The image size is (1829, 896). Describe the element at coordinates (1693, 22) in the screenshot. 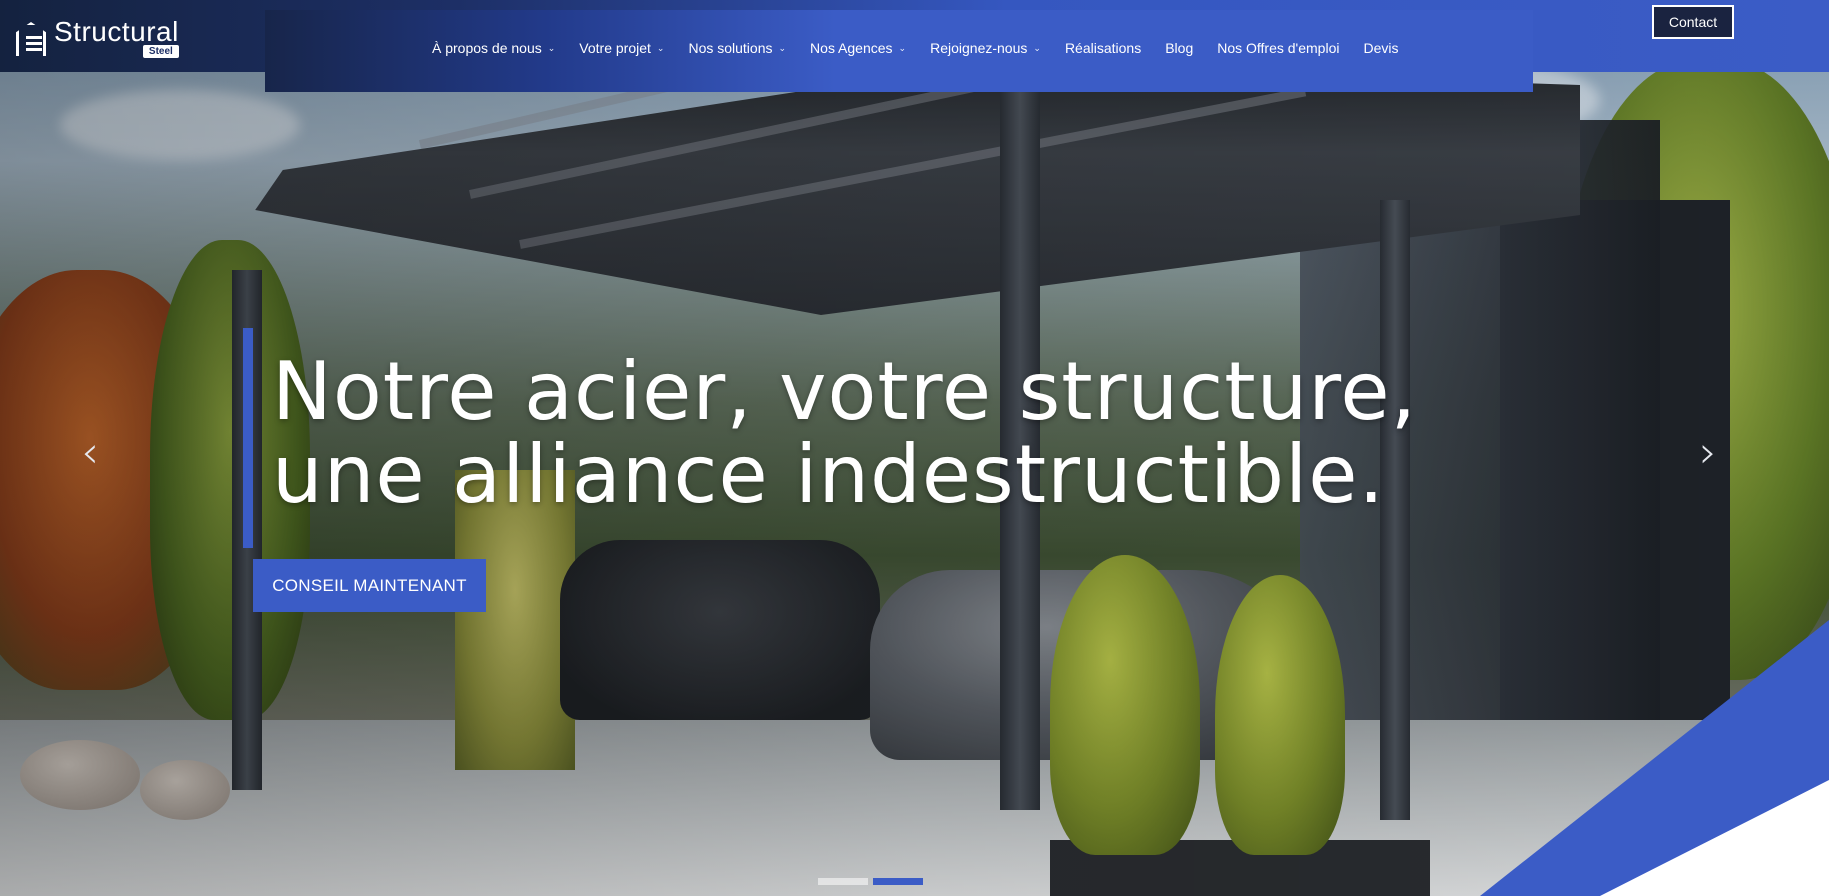

I see `contact-button: Contact` at that location.